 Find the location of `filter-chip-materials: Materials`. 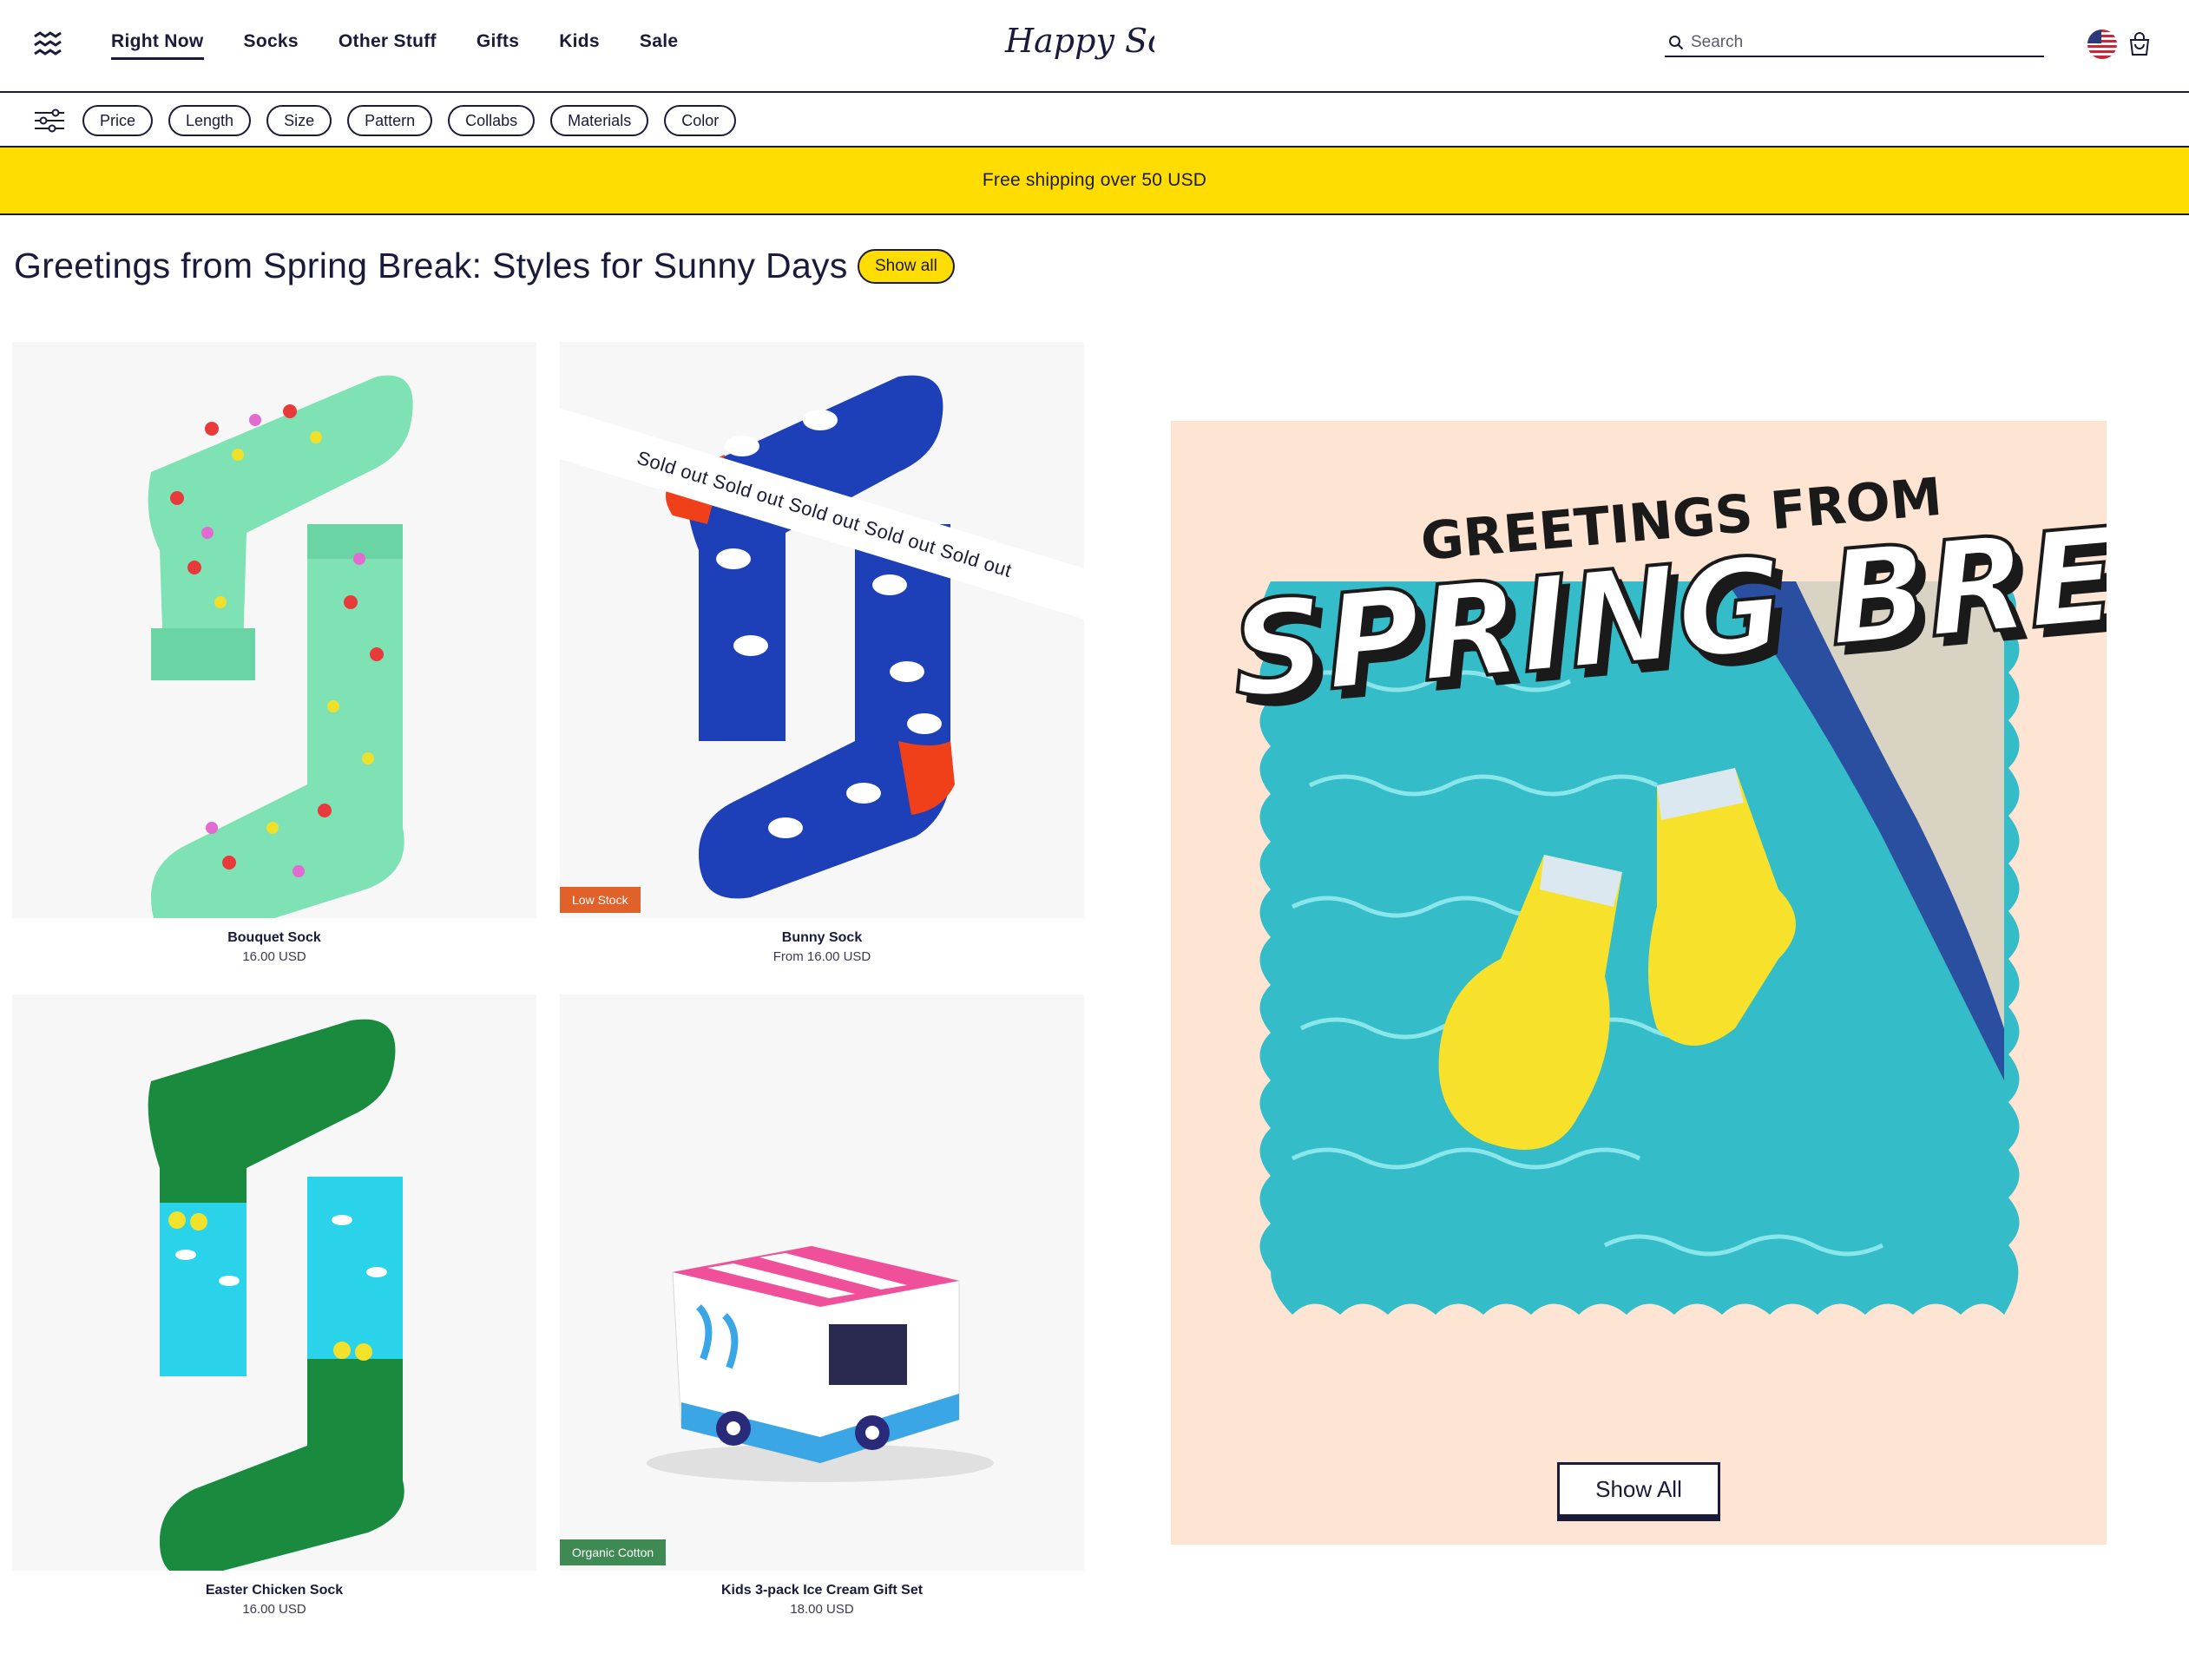

filter-chip-materials: Materials is located at coordinates (599, 120).